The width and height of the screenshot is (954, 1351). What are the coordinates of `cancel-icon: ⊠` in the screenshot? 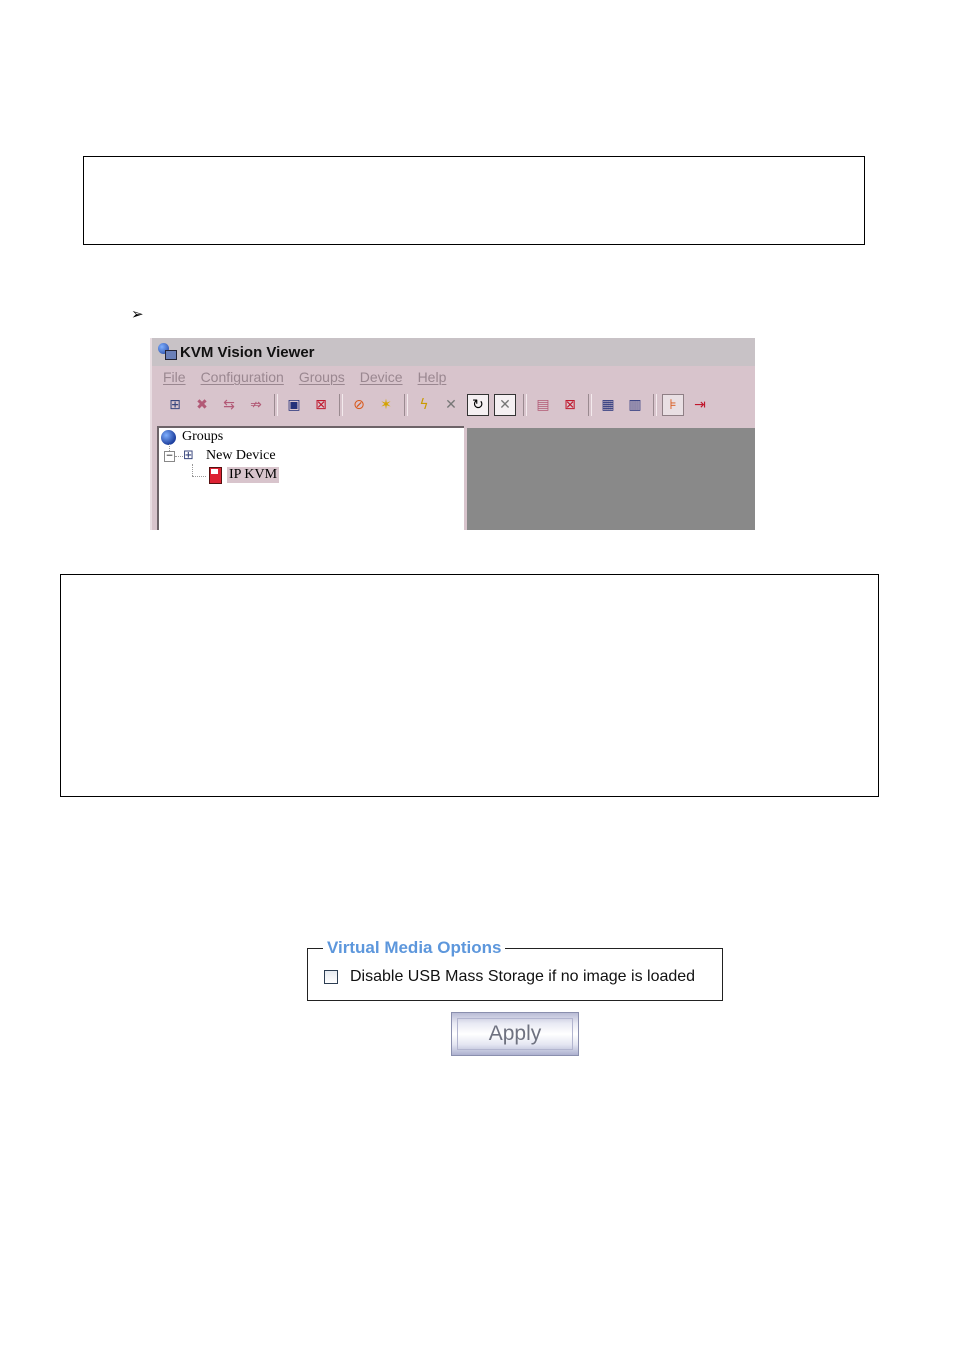 It's located at (570, 405).